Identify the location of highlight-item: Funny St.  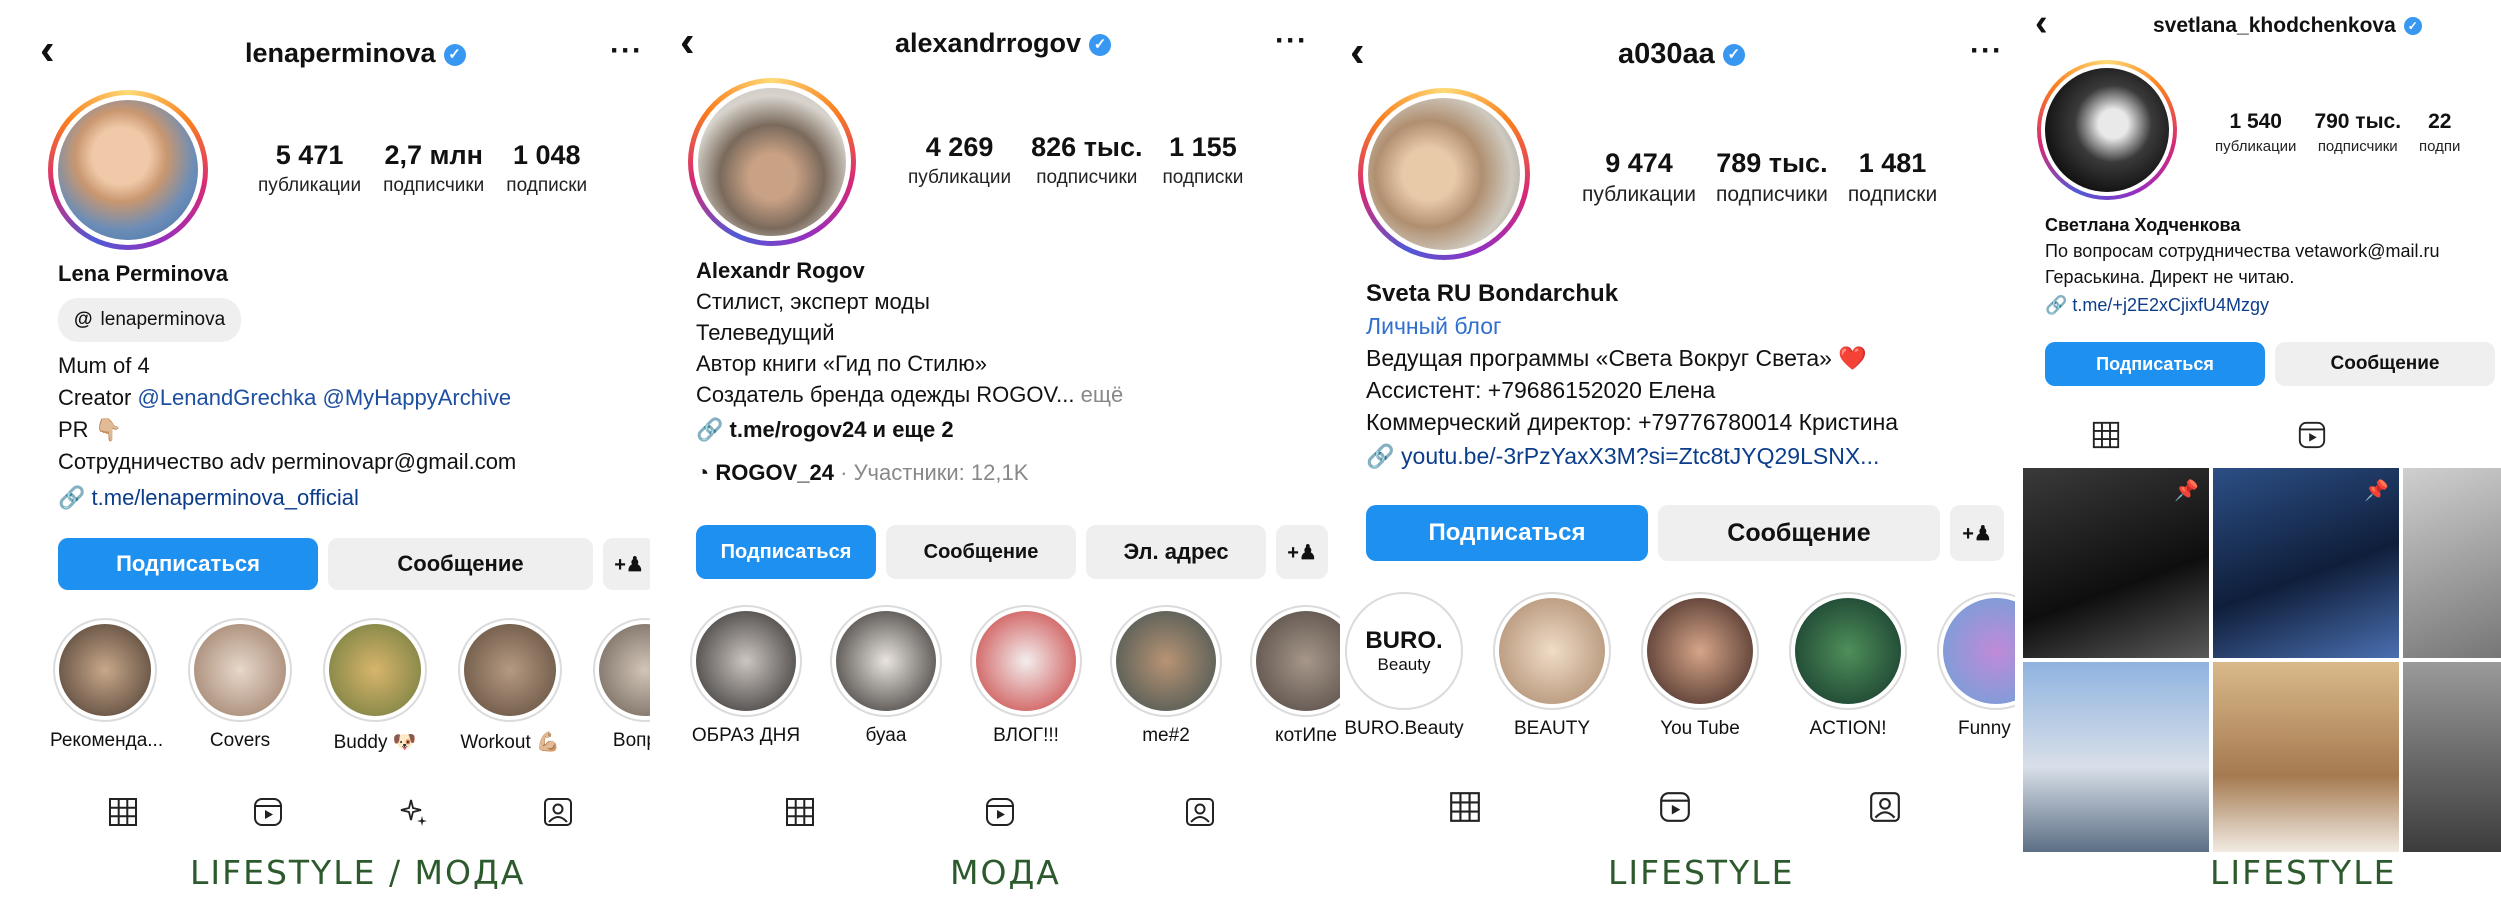
(1973, 666).